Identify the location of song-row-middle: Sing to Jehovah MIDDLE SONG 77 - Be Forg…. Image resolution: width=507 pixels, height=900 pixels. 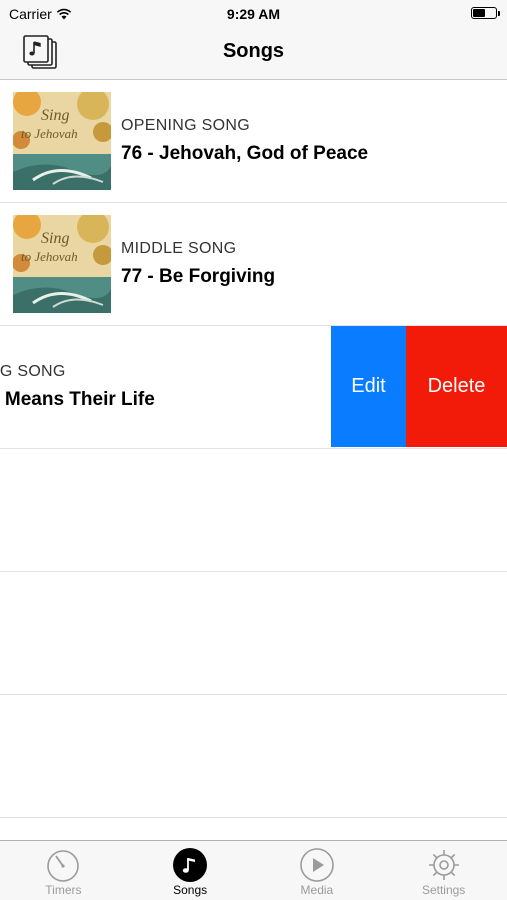
(253, 264).